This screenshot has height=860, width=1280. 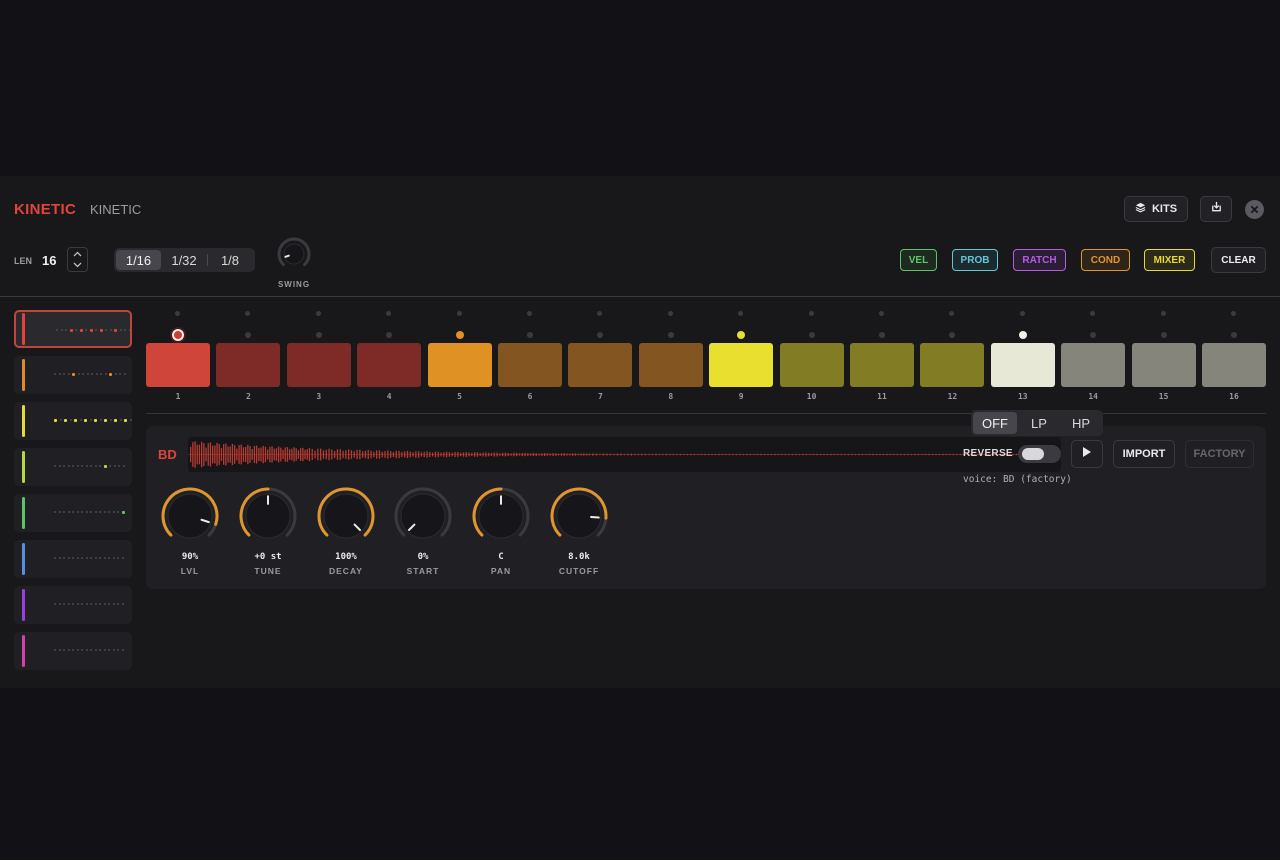 What do you see at coordinates (1144, 454) in the screenshot?
I see `import-button: IMPORT` at bounding box center [1144, 454].